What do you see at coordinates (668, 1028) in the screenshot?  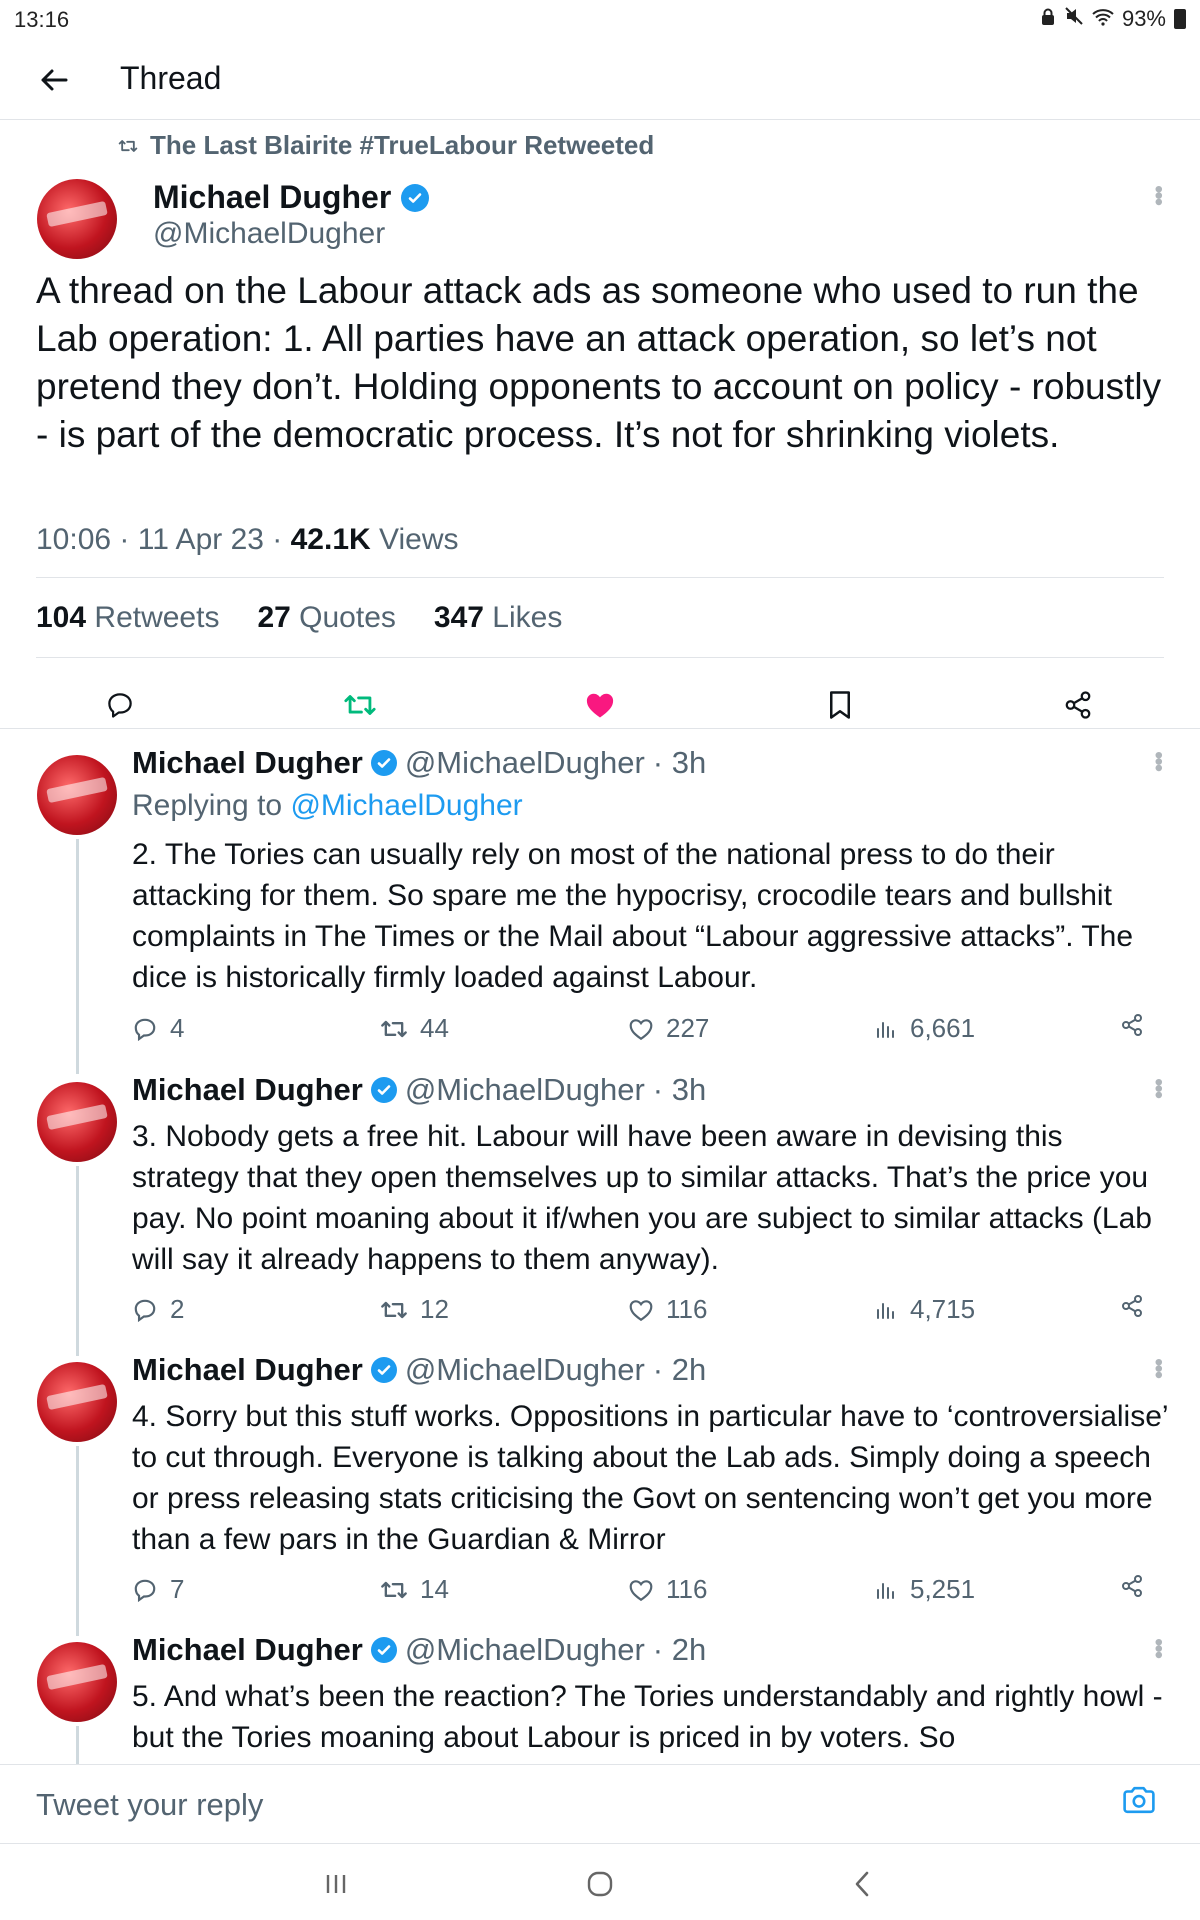 I see `like-button: 227` at bounding box center [668, 1028].